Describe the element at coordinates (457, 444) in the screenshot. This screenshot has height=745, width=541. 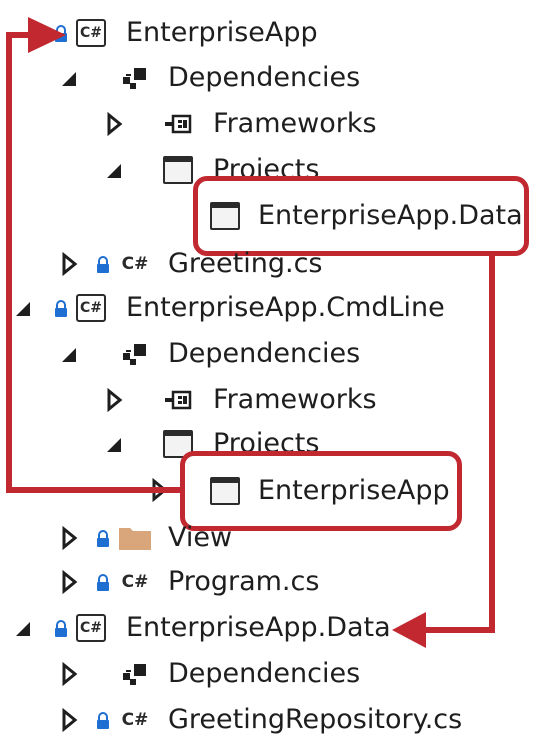
I see `arrow-line-right` at that location.